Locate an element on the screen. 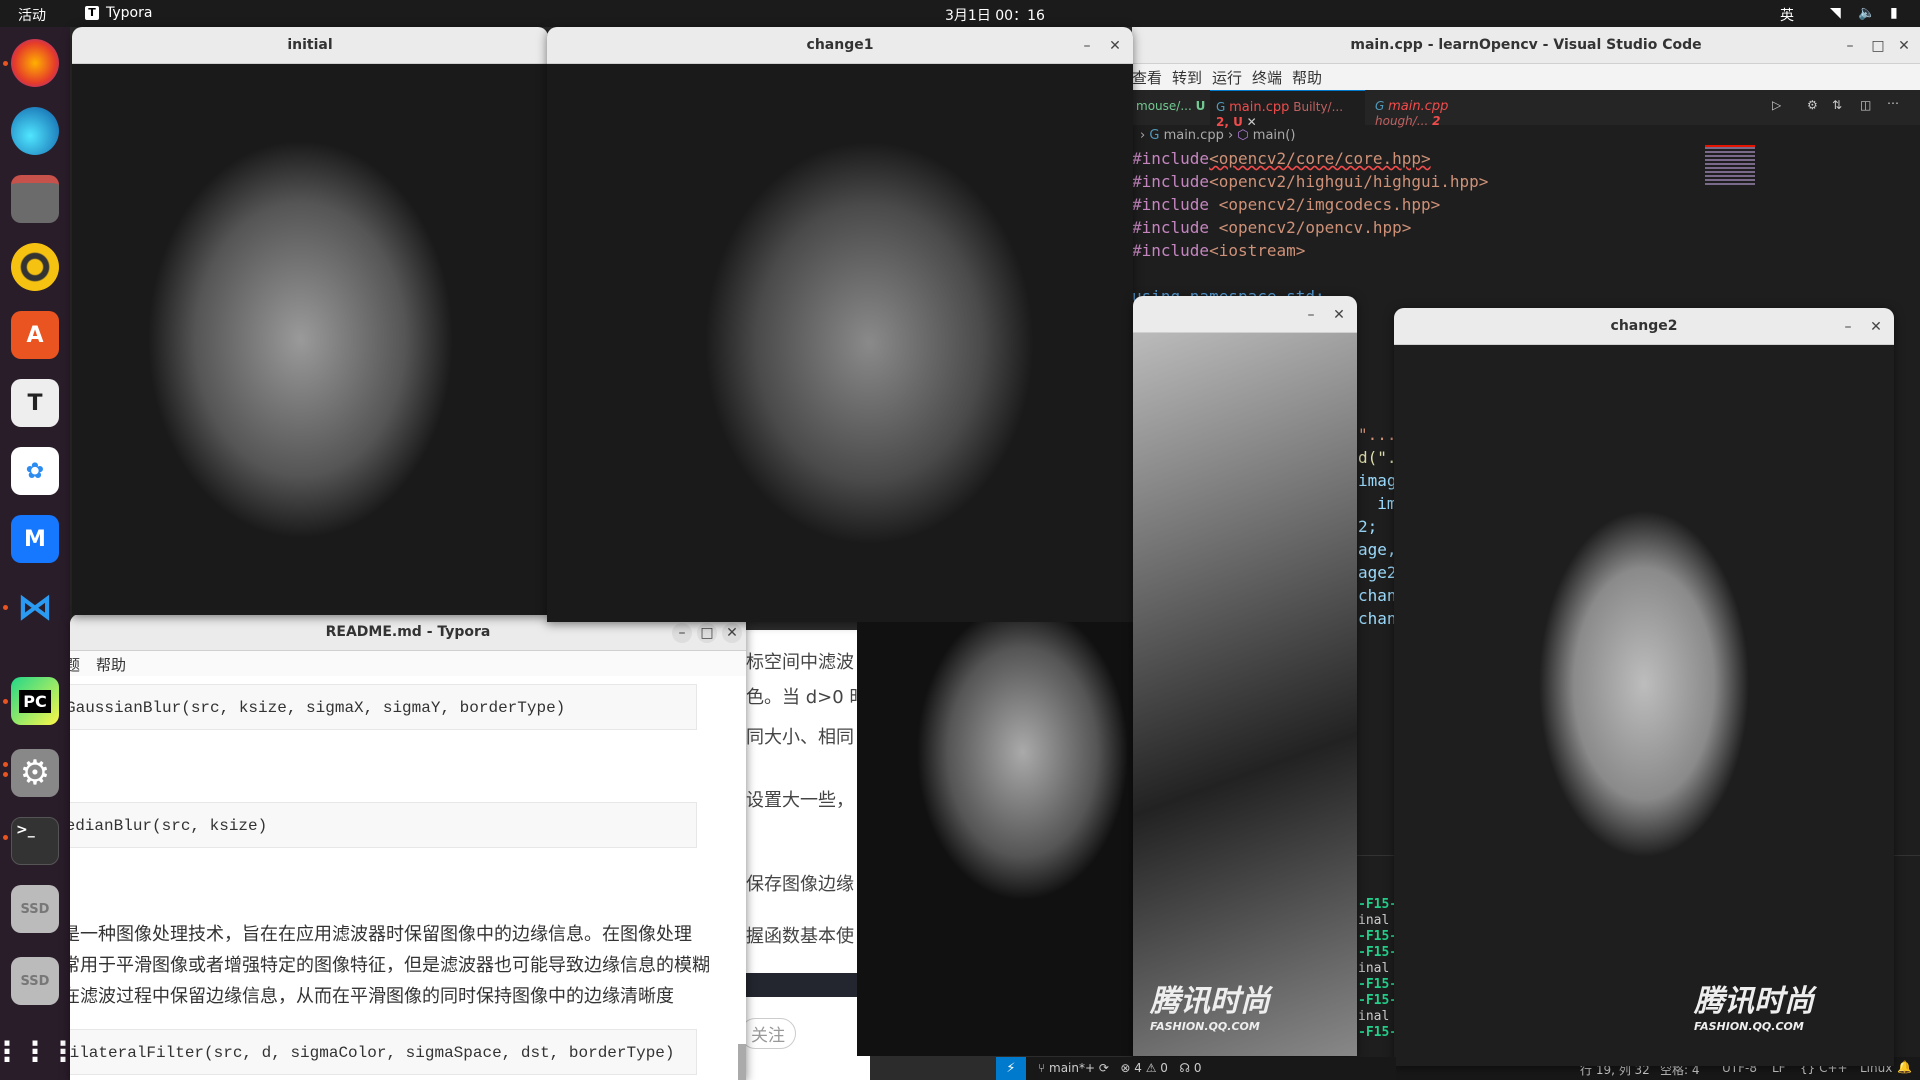 This screenshot has height=1080, width=1920. firefox-icon is located at coordinates (35, 63).